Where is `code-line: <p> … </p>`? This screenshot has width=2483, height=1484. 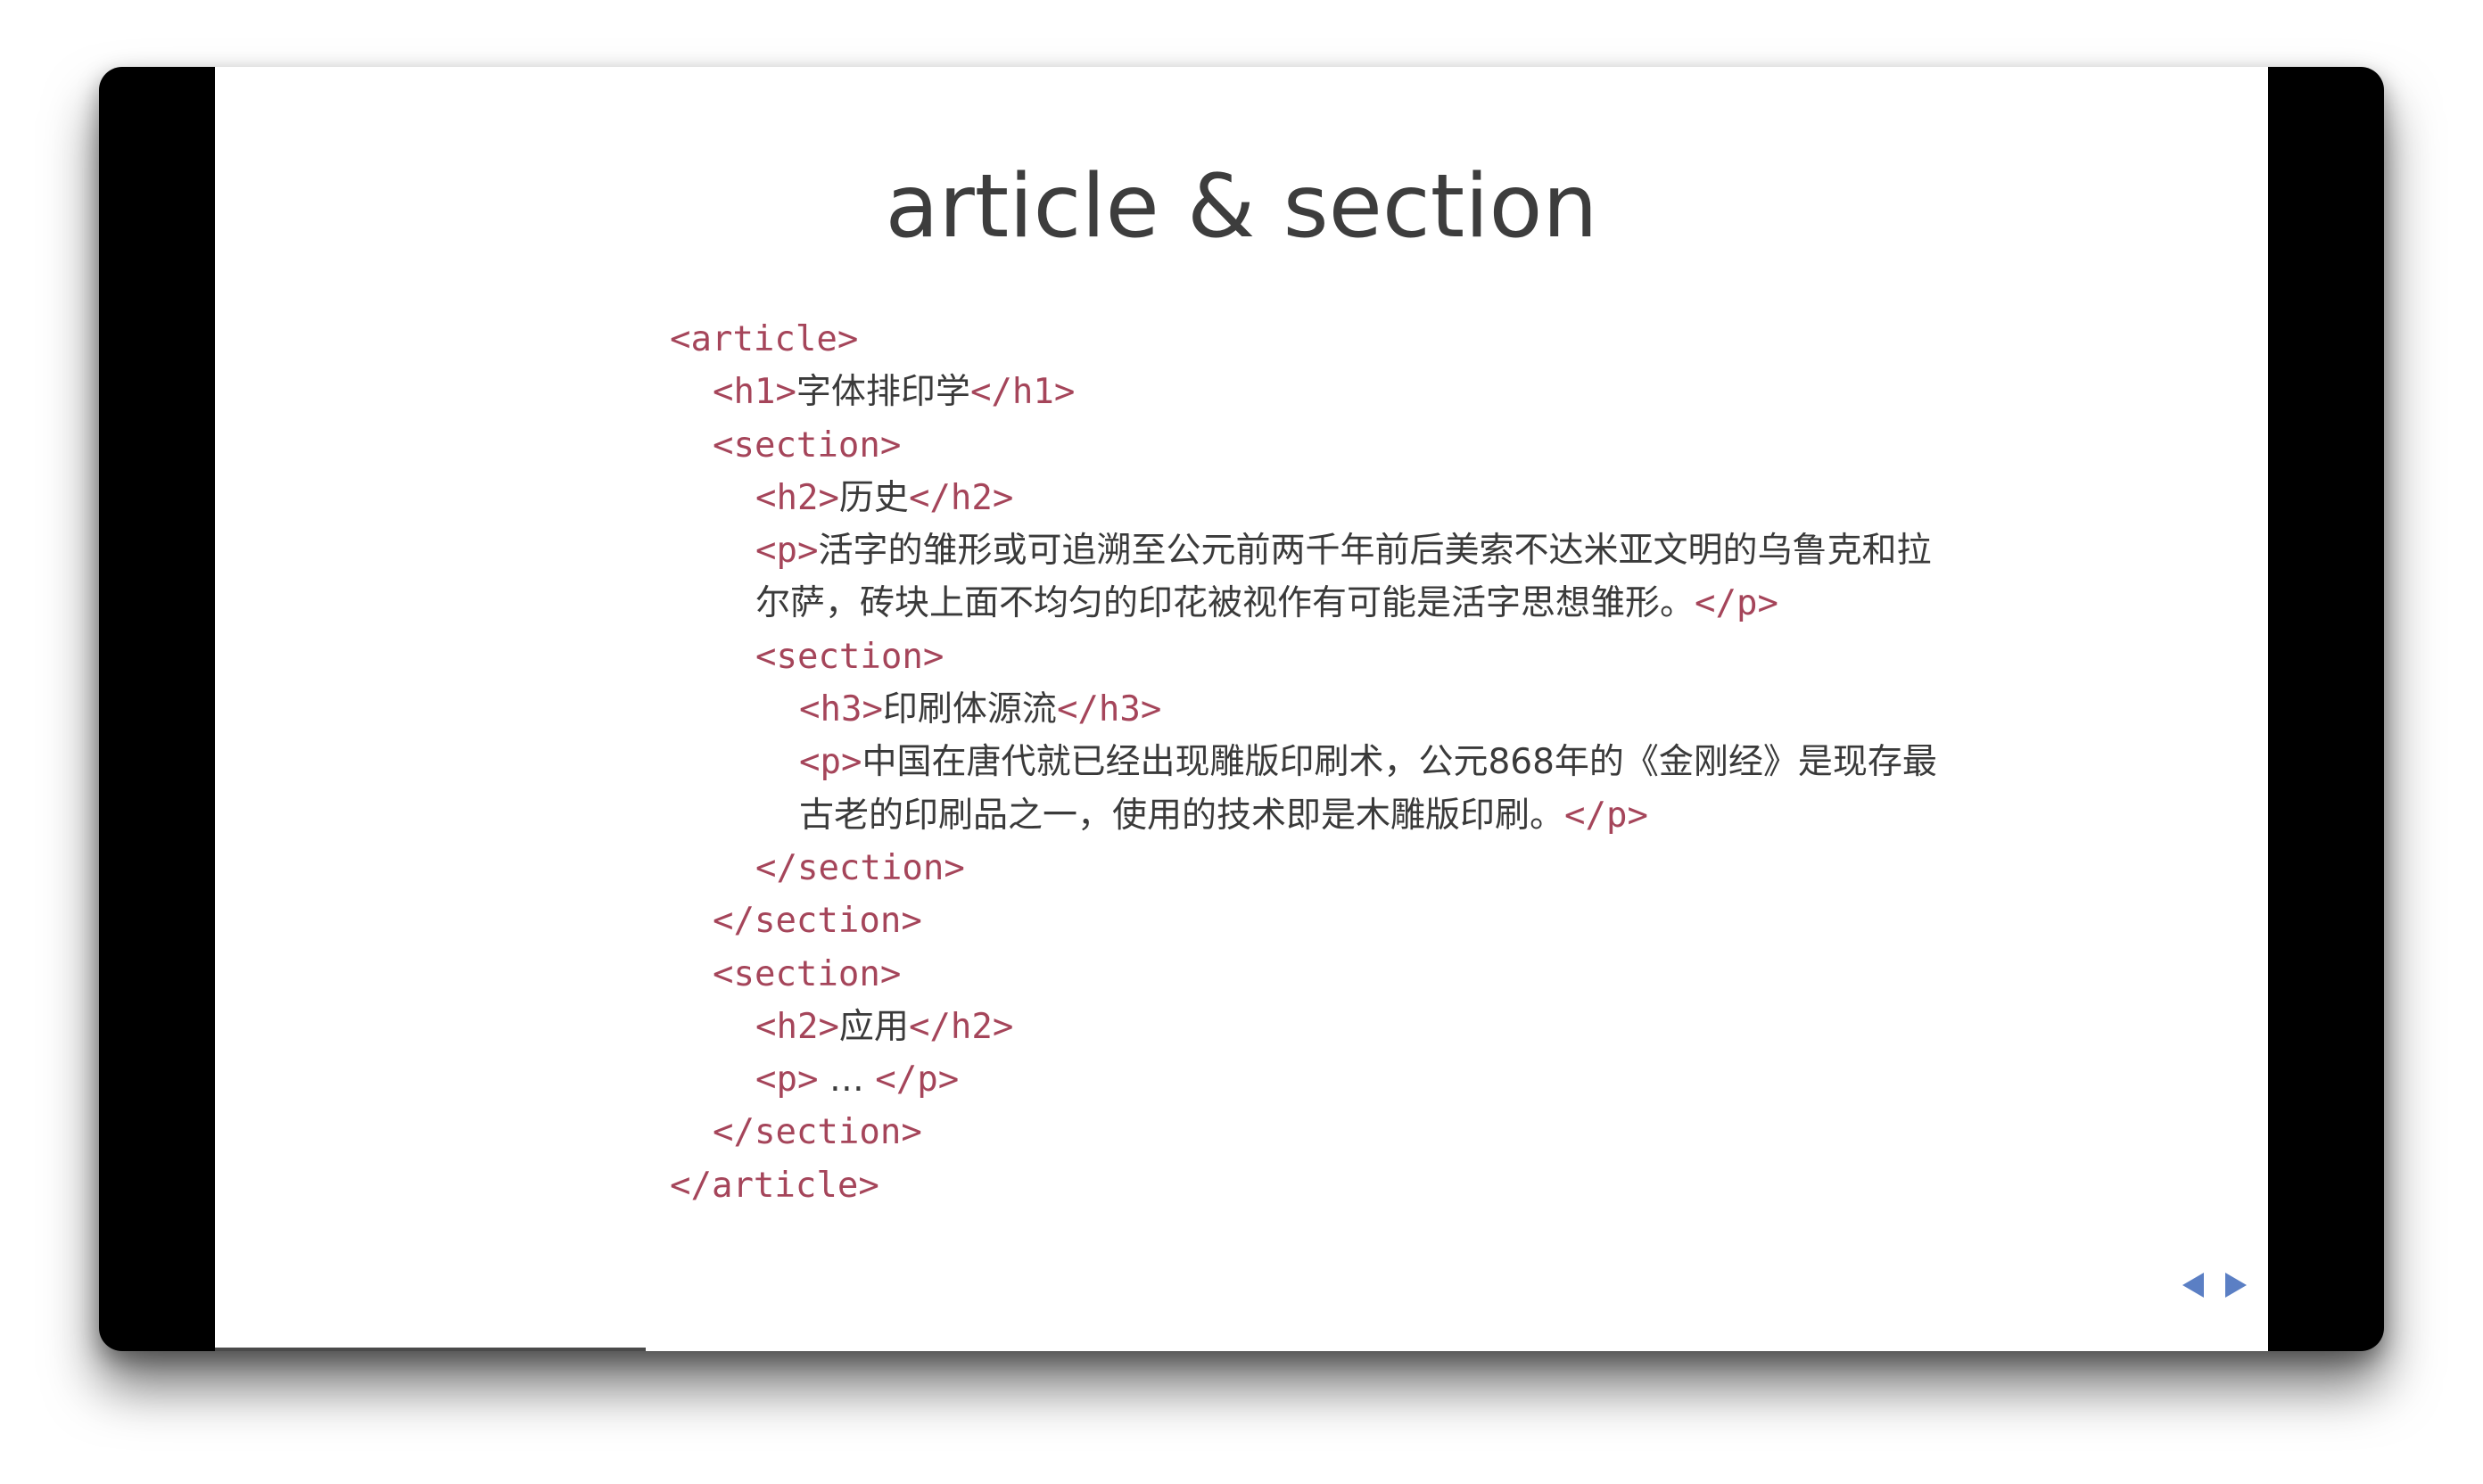 code-line: <p> … </p> is located at coordinates (1365, 1079).